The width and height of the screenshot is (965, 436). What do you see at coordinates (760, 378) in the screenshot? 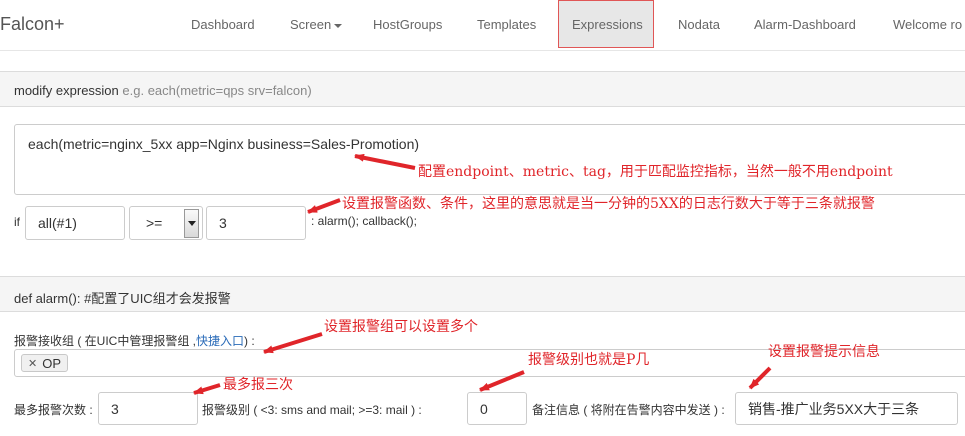
I see `arrow-note` at bounding box center [760, 378].